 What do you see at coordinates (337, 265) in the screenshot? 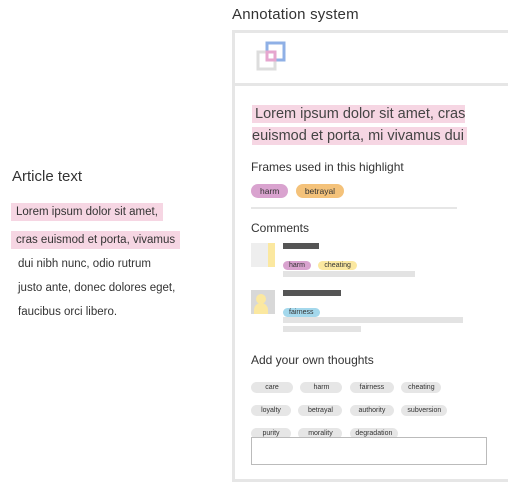
I see `comment-tag-cheating: cheating` at bounding box center [337, 265].